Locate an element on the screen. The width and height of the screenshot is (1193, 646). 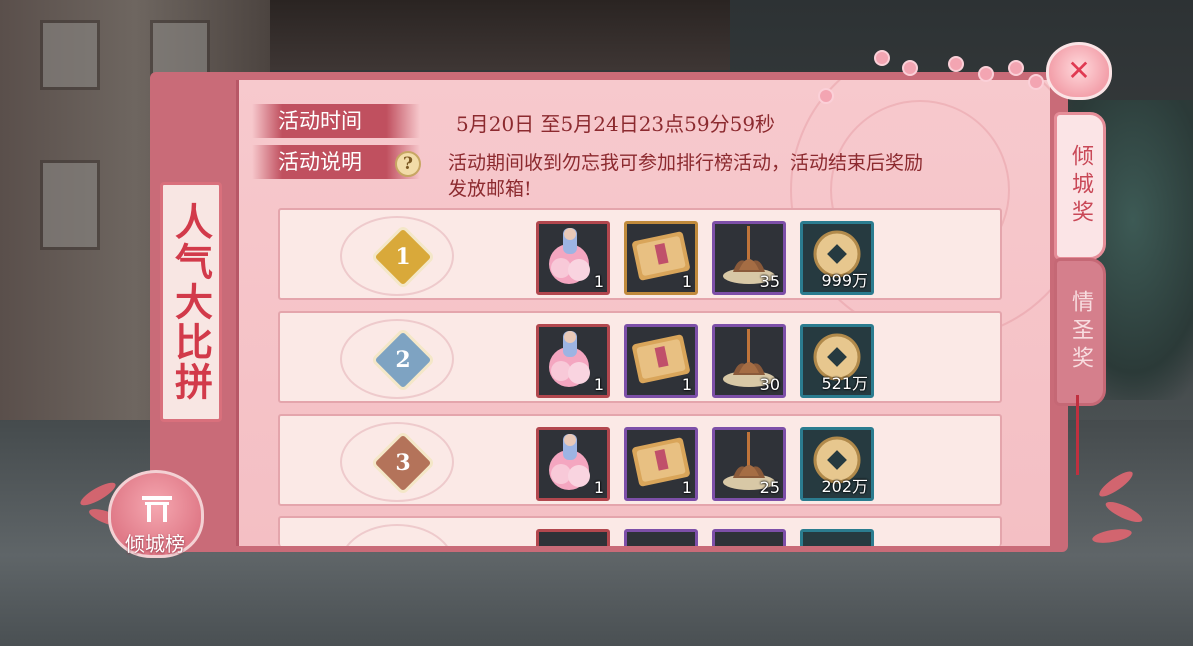
event-time-label: 活动时间 is located at coordinates (336, 121).